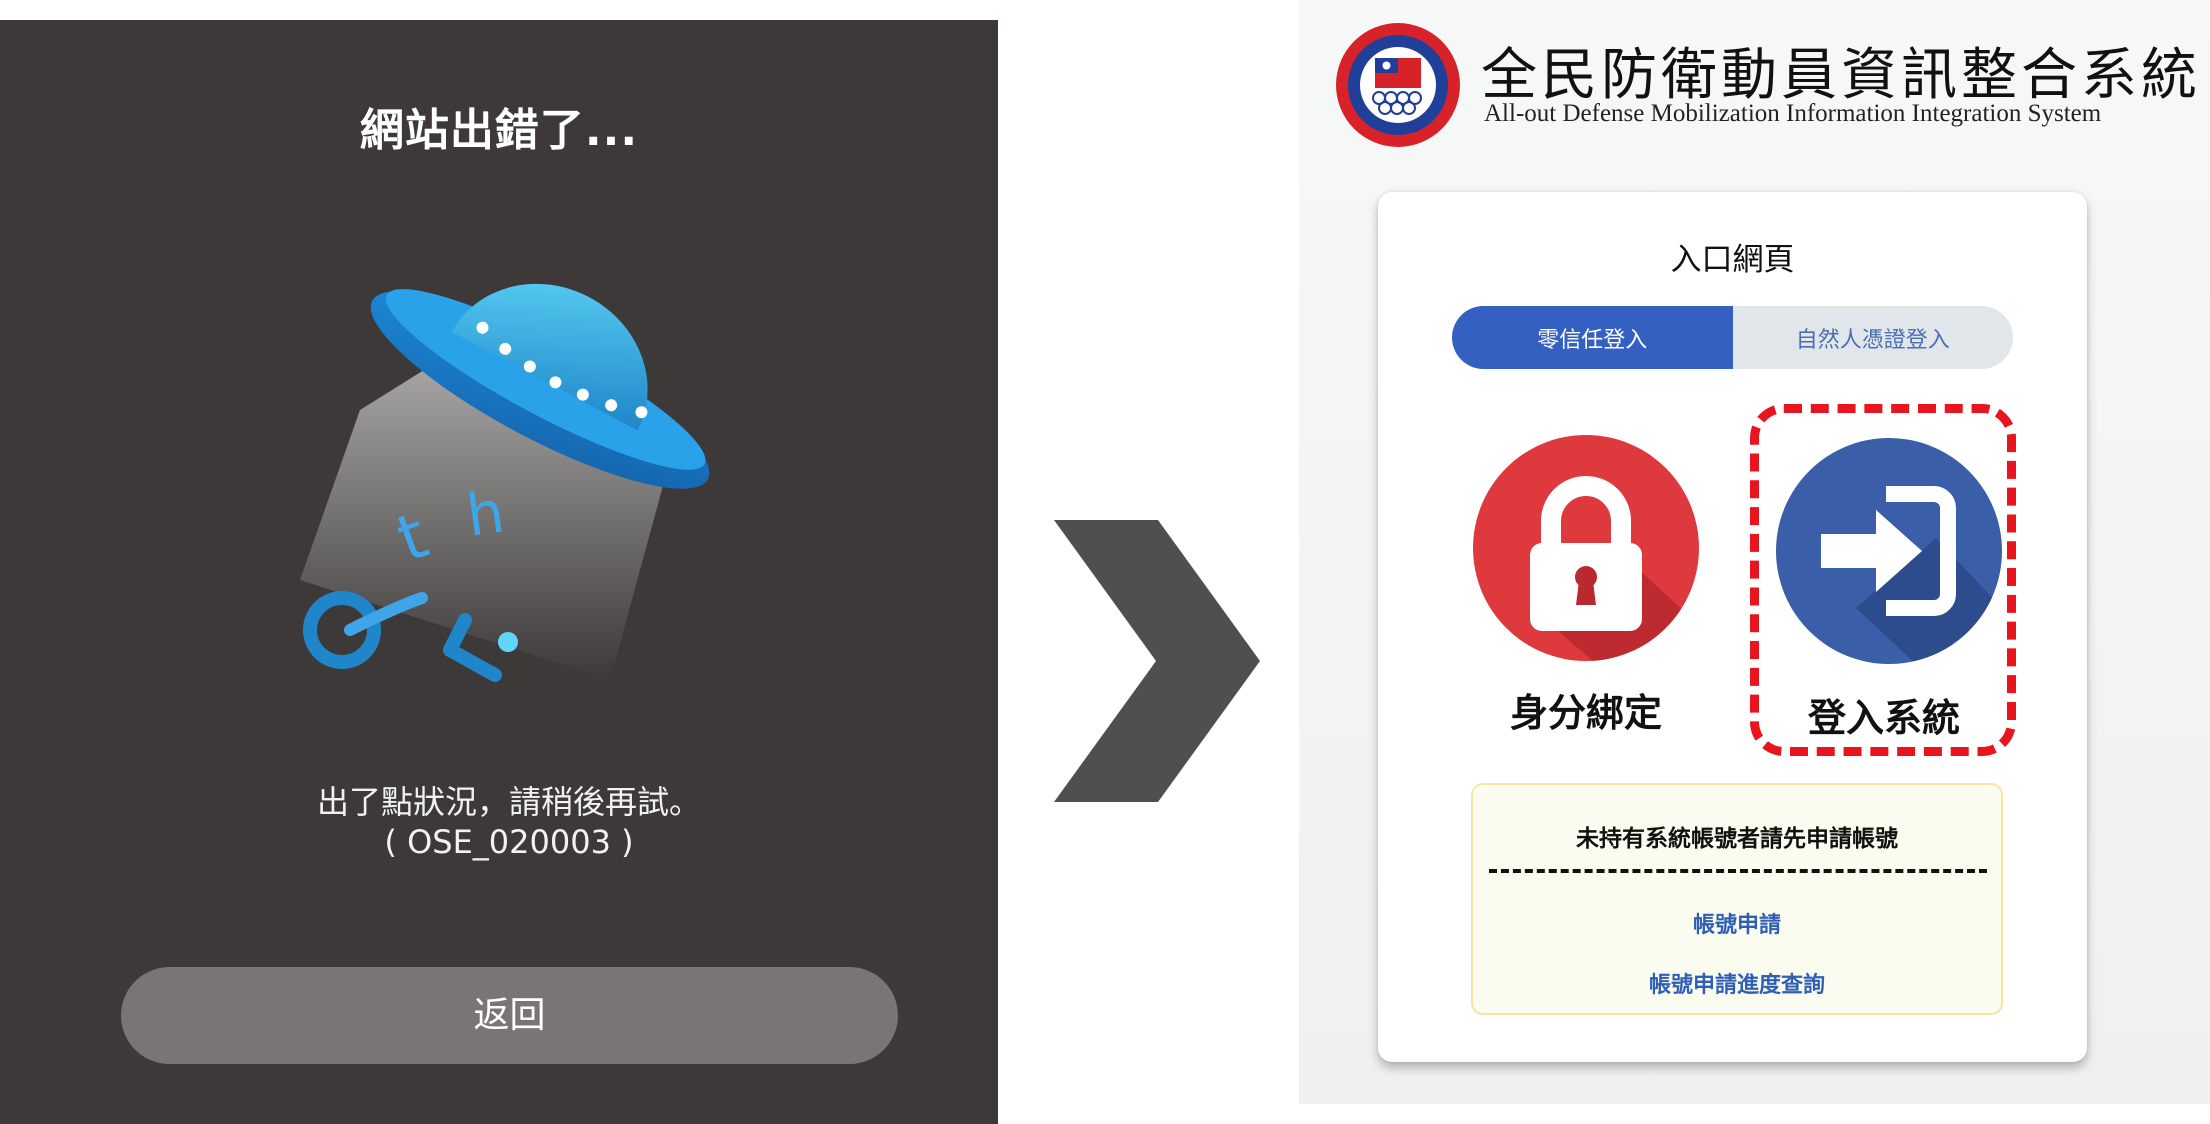 This screenshot has height=1124, width=2210. I want to click on account-apply-link: 帳號申請, so click(1737, 923).